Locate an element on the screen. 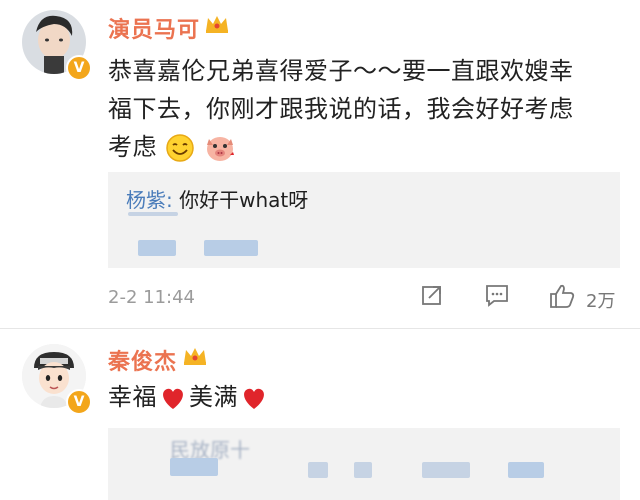  reply-line: 杨紫: 你好干what呀 is located at coordinates (217, 198).